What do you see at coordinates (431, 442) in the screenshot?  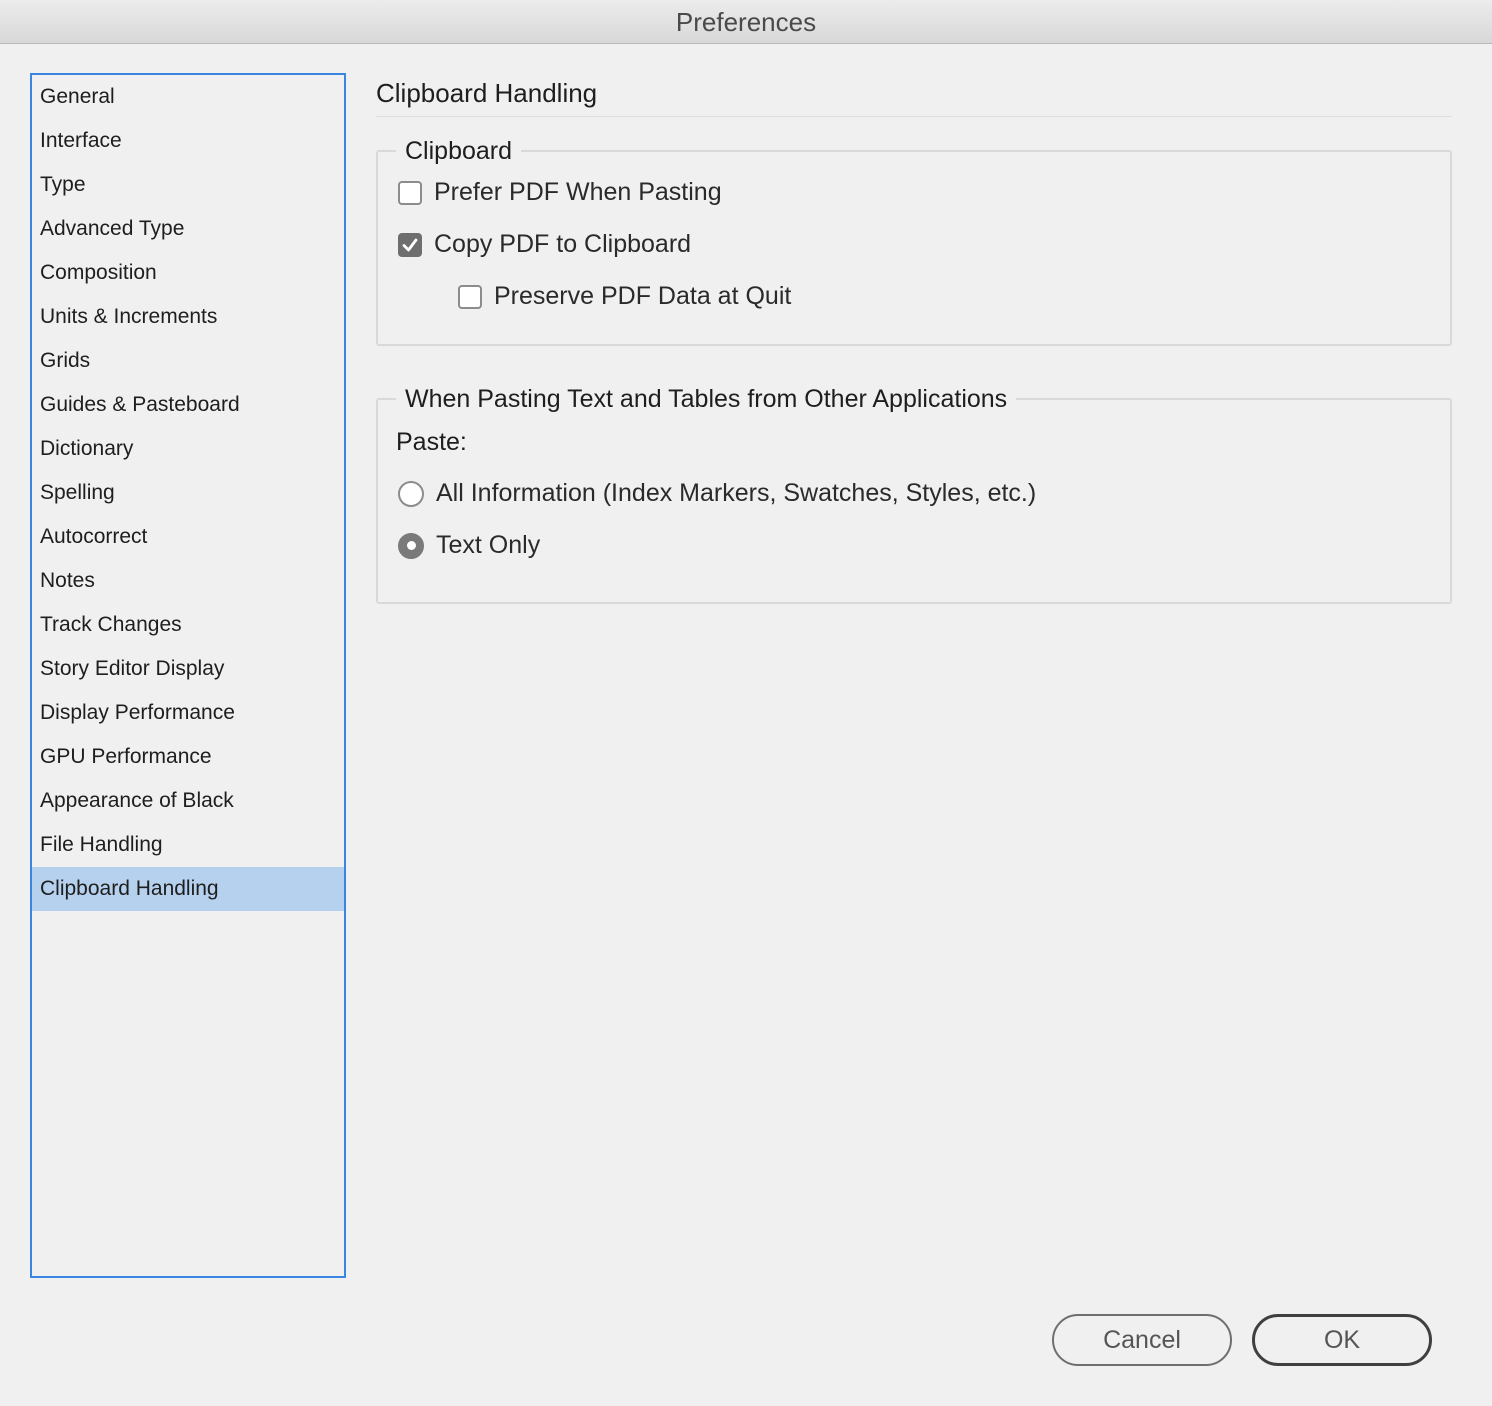 I see `paste-label: Paste:` at bounding box center [431, 442].